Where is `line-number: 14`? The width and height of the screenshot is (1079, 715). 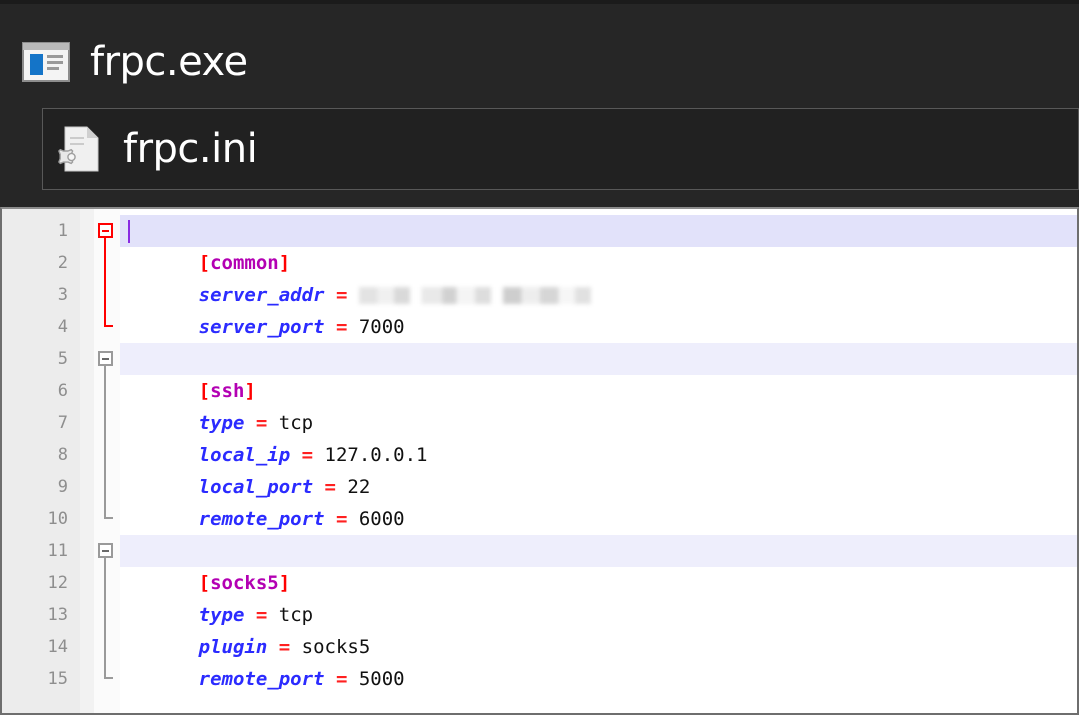
line-number: 14 is located at coordinates (57, 647).